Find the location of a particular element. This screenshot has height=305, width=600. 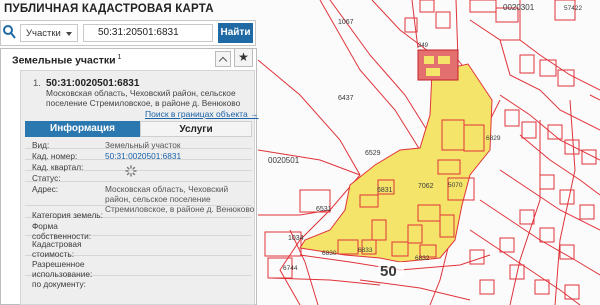

chevron-down-icon is located at coordinates (69, 34).